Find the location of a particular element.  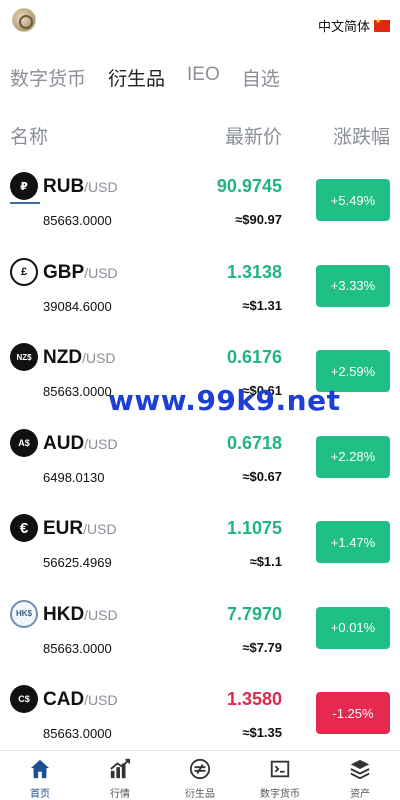

nav-derivatives: 衍生品 is located at coordinates (200, 775).